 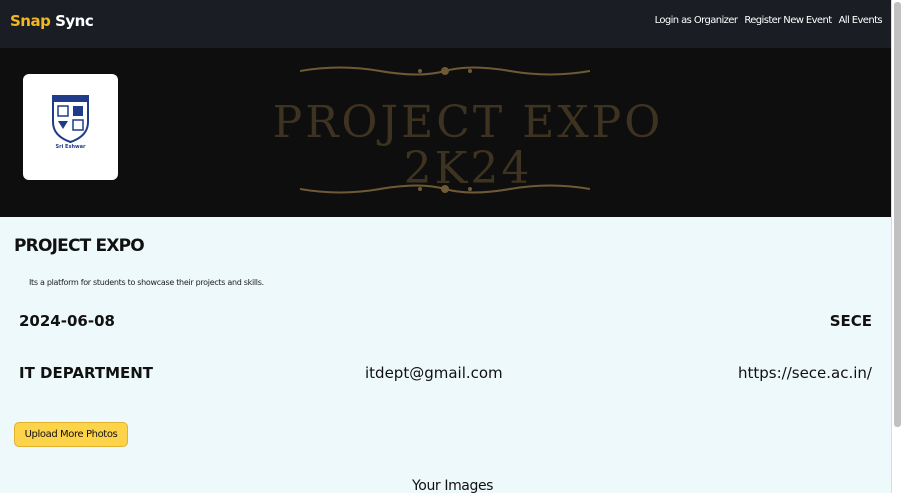 What do you see at coordinates (897, 214) in the screenshot?
I see `scrollbar-thumb` at bounding box center [897, 214].